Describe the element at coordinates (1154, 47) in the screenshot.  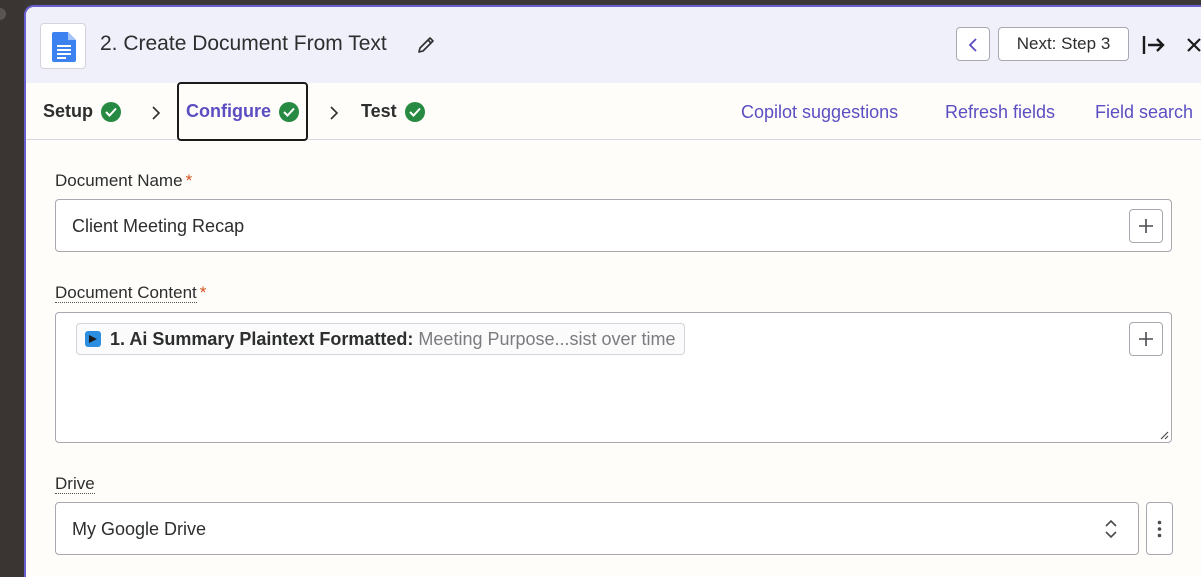
I see `collapse-panel-icon` at that location.